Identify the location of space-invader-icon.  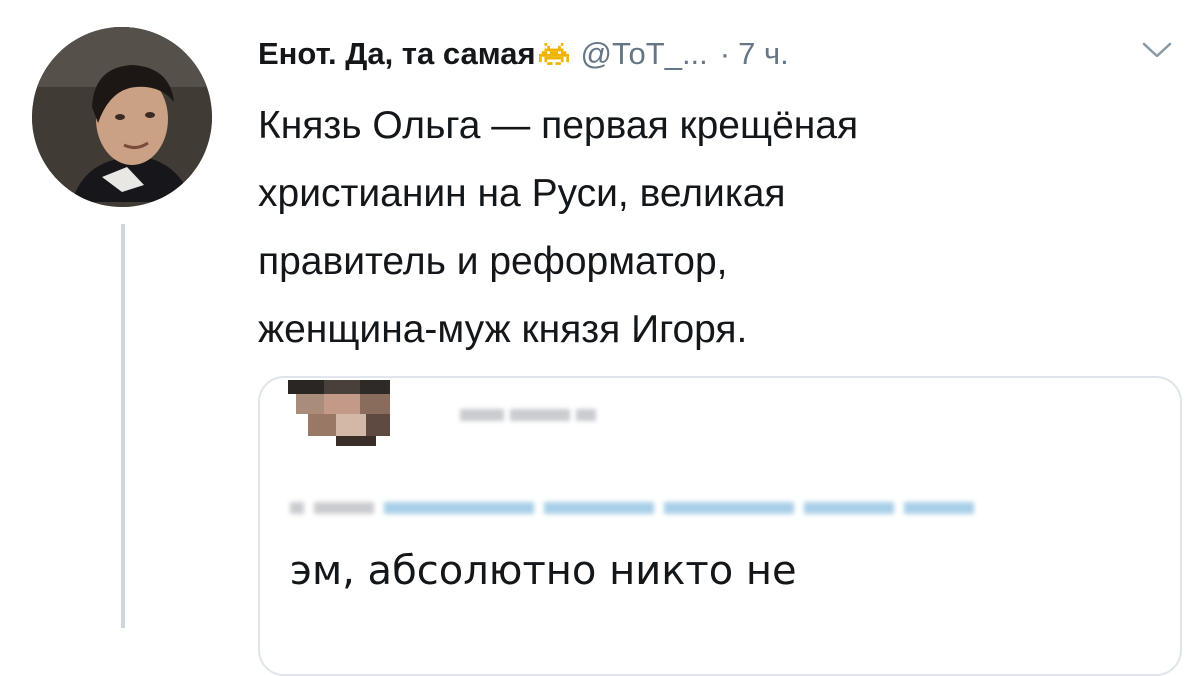
(553, 54).